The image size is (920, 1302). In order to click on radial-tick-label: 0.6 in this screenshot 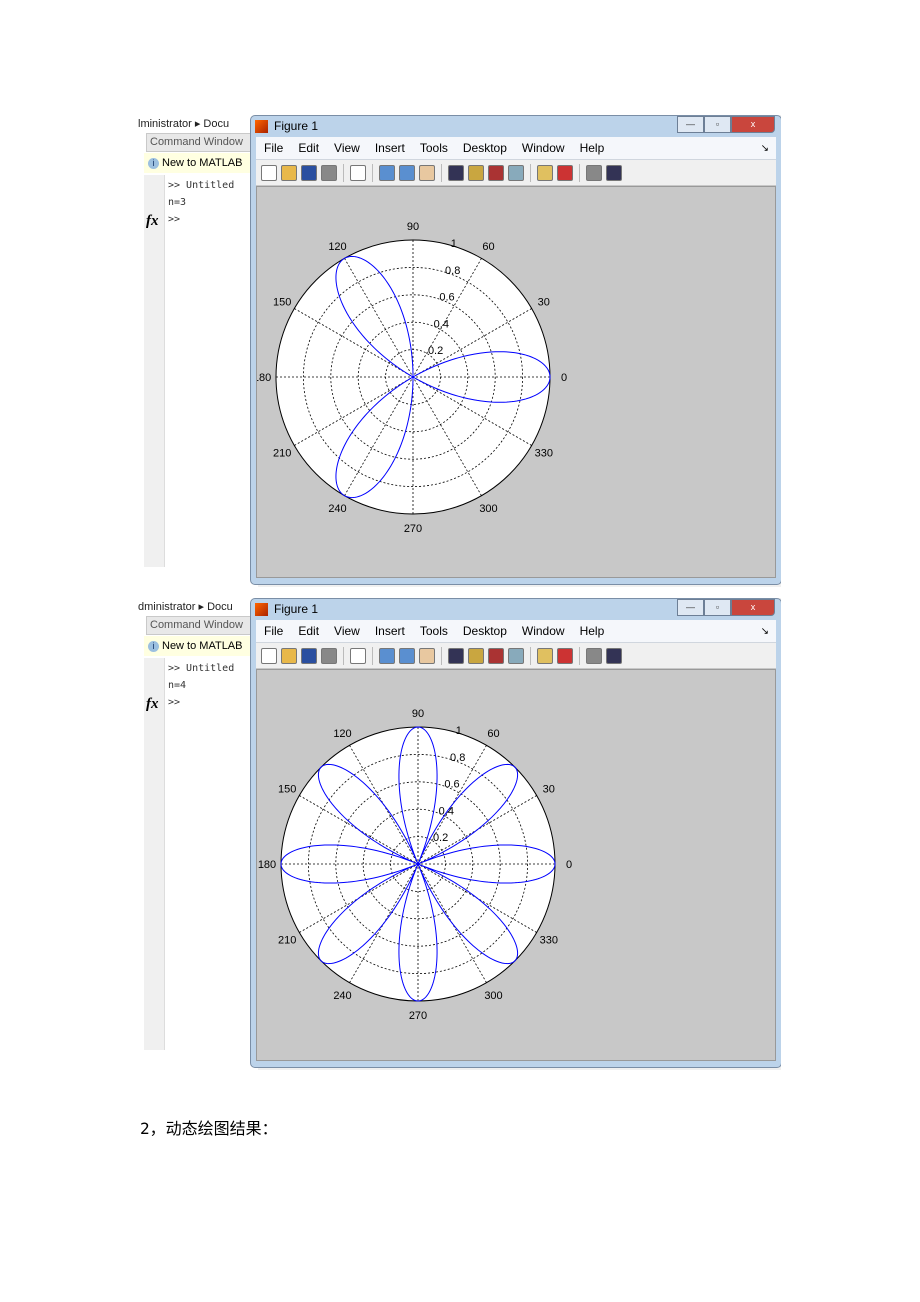, I will do `click(451, 785)`.